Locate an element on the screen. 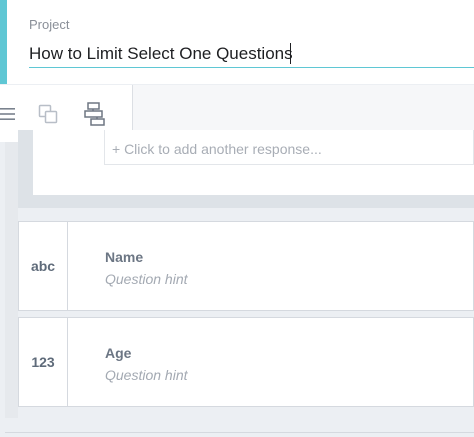  copy-icon is located at coordinates (48, 114).